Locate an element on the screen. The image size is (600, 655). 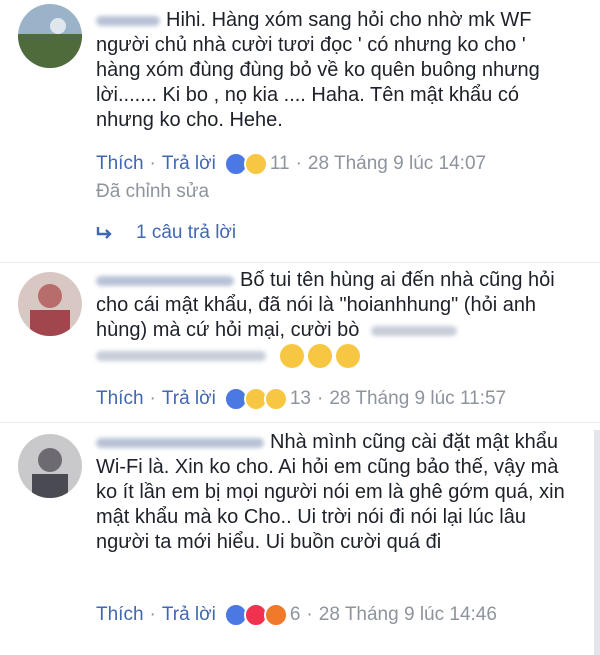
scrollbar is located at coordinates (597, 542).